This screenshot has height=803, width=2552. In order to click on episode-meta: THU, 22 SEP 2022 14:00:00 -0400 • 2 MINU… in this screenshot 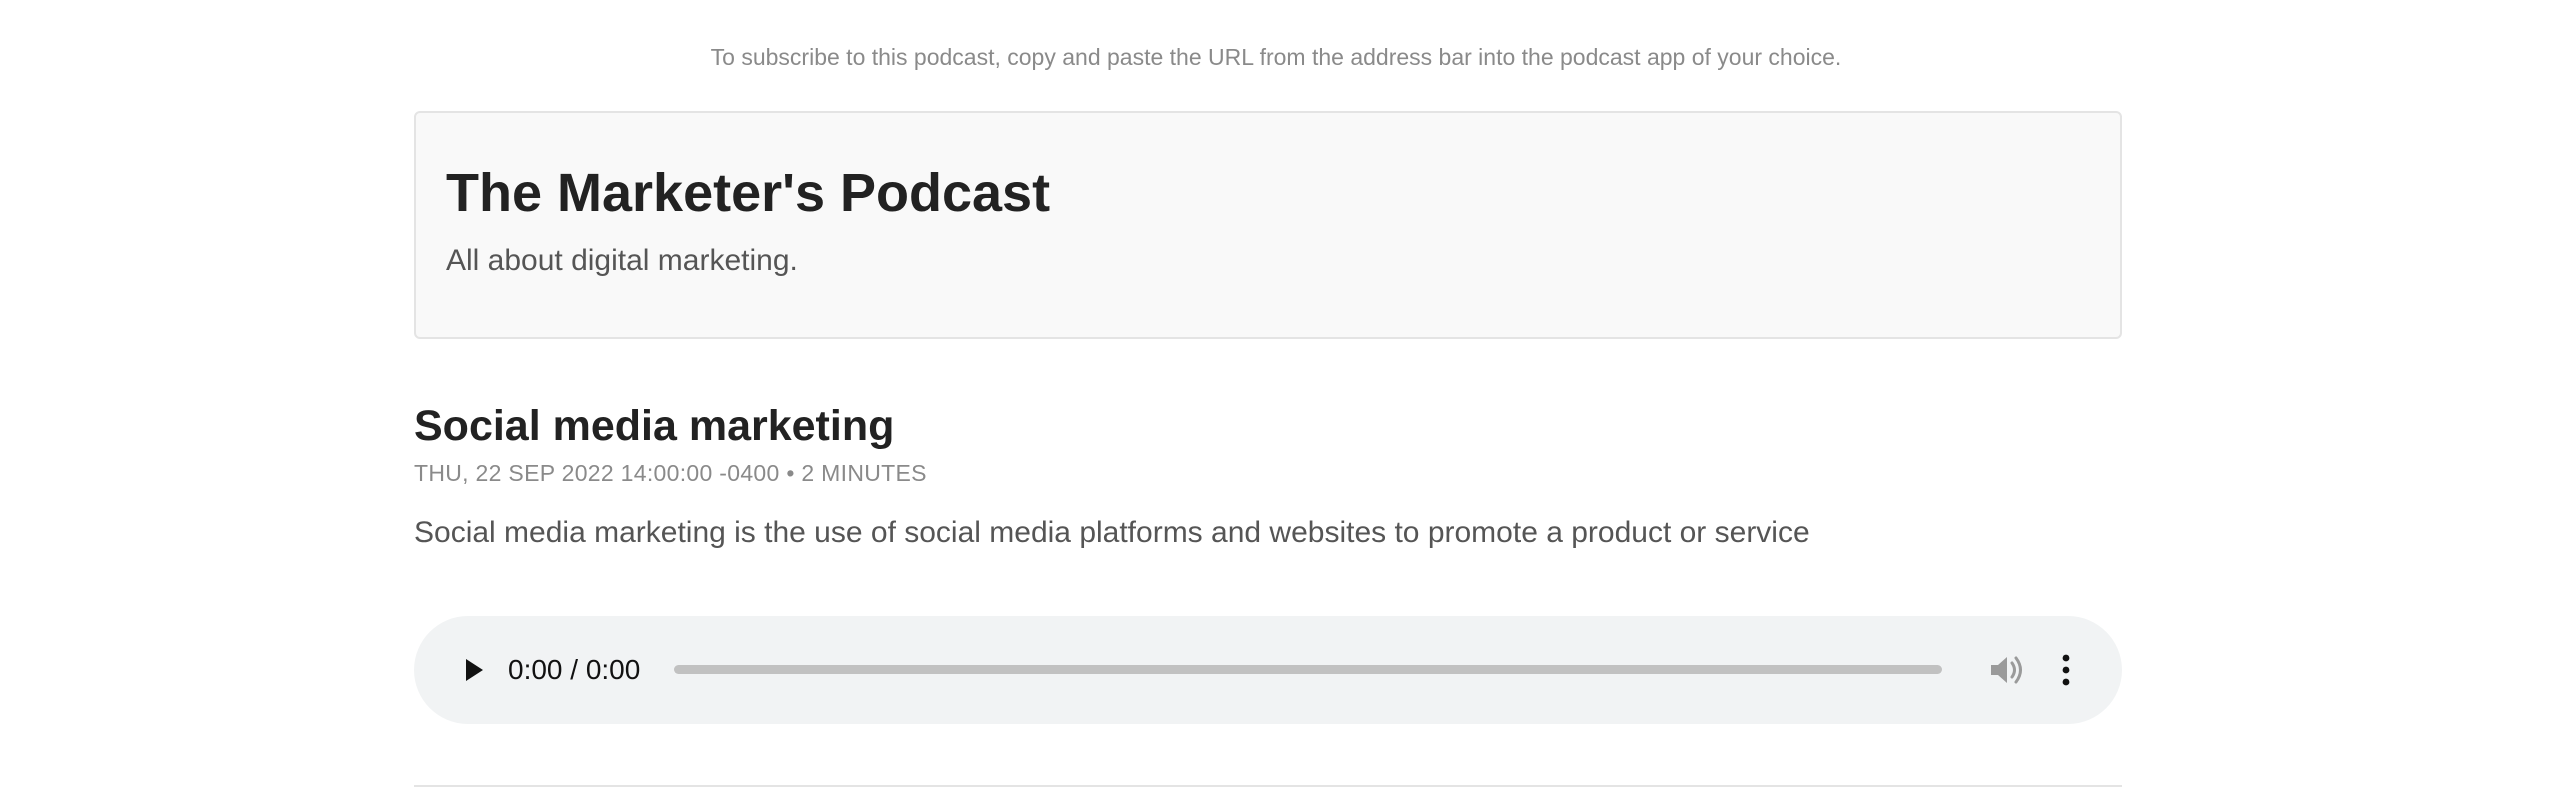, I will do `click(670, 473)`.